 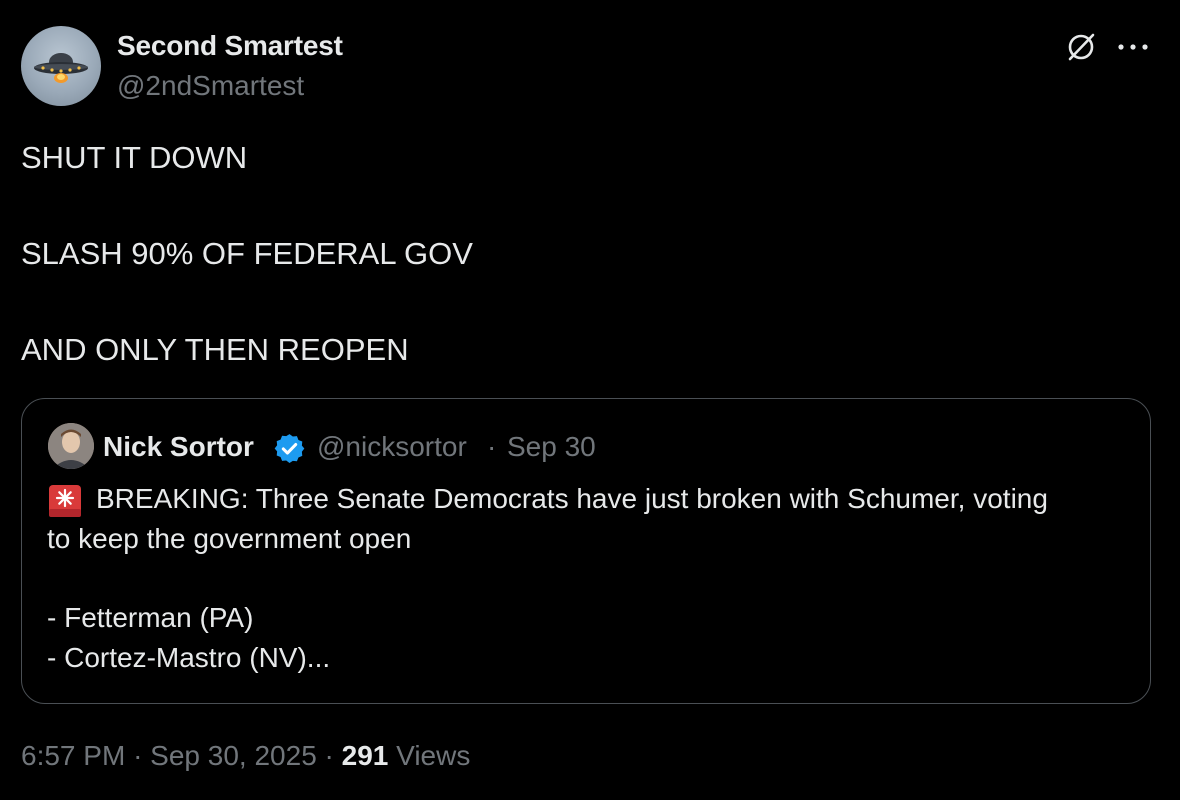 What do you see at coordinates (230, 46) in the screenshot?
I see `author-name: Second Smartest` at bounding box center [230, 46].